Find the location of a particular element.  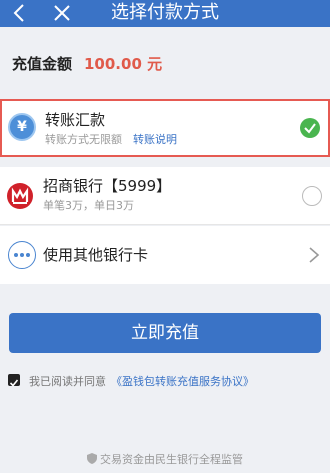

submit-button: 立即充值 is located at coordinates (165, 333).